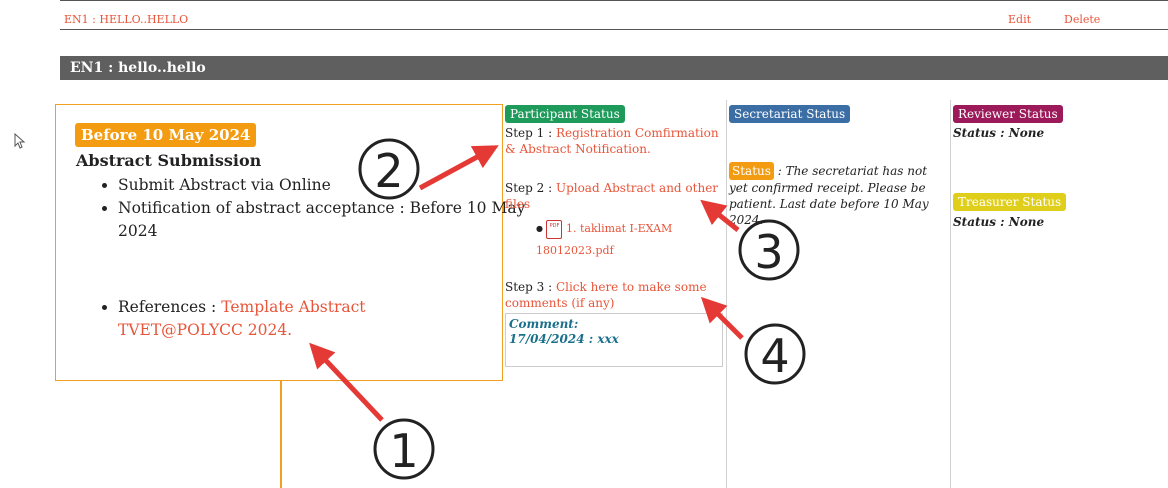 This screenshot has height=488, width=1168. I want to click on annotation-circle: 1, so click(404, 449).